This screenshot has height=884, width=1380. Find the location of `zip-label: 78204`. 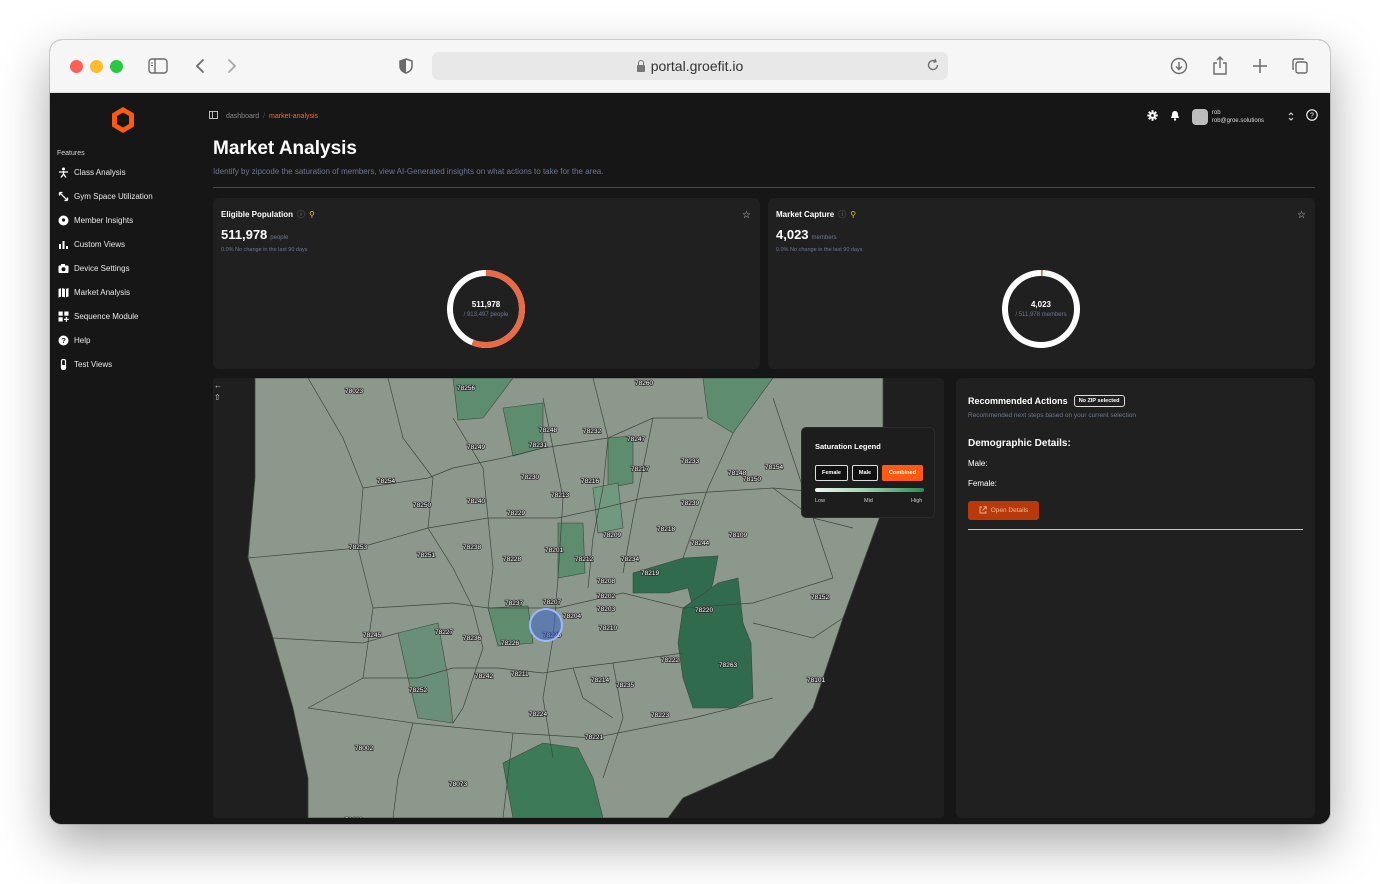

zip-label: 78204 is located at coordinates (572, 616).